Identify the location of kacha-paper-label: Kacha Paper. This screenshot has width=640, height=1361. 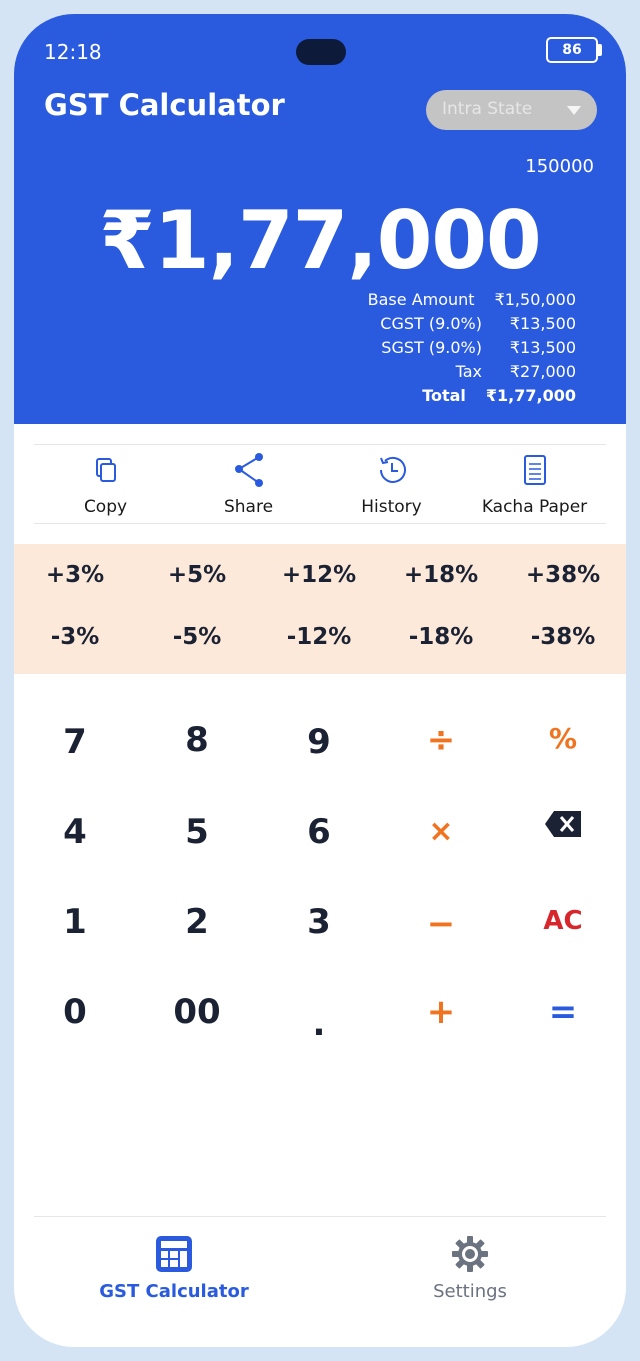
(534, 507).